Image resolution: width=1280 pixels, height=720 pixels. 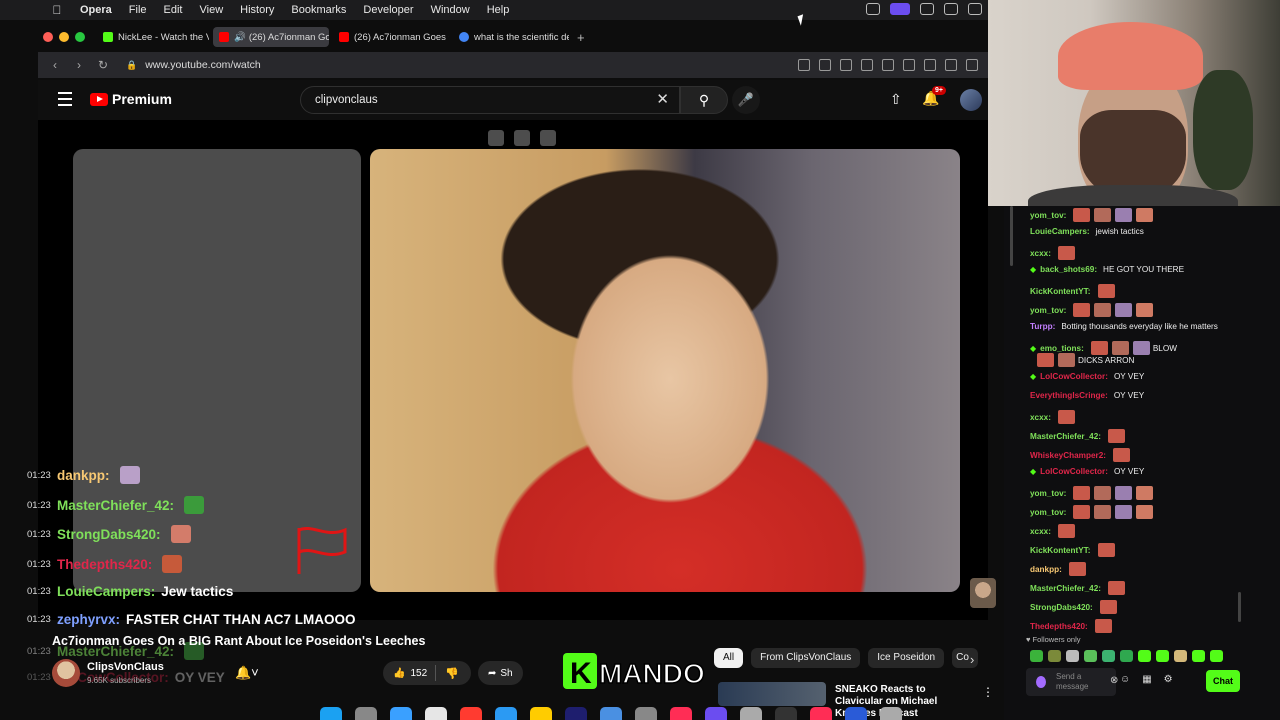 I want to click on chat-username: emo_tions:, so click(x=1062, y=348).